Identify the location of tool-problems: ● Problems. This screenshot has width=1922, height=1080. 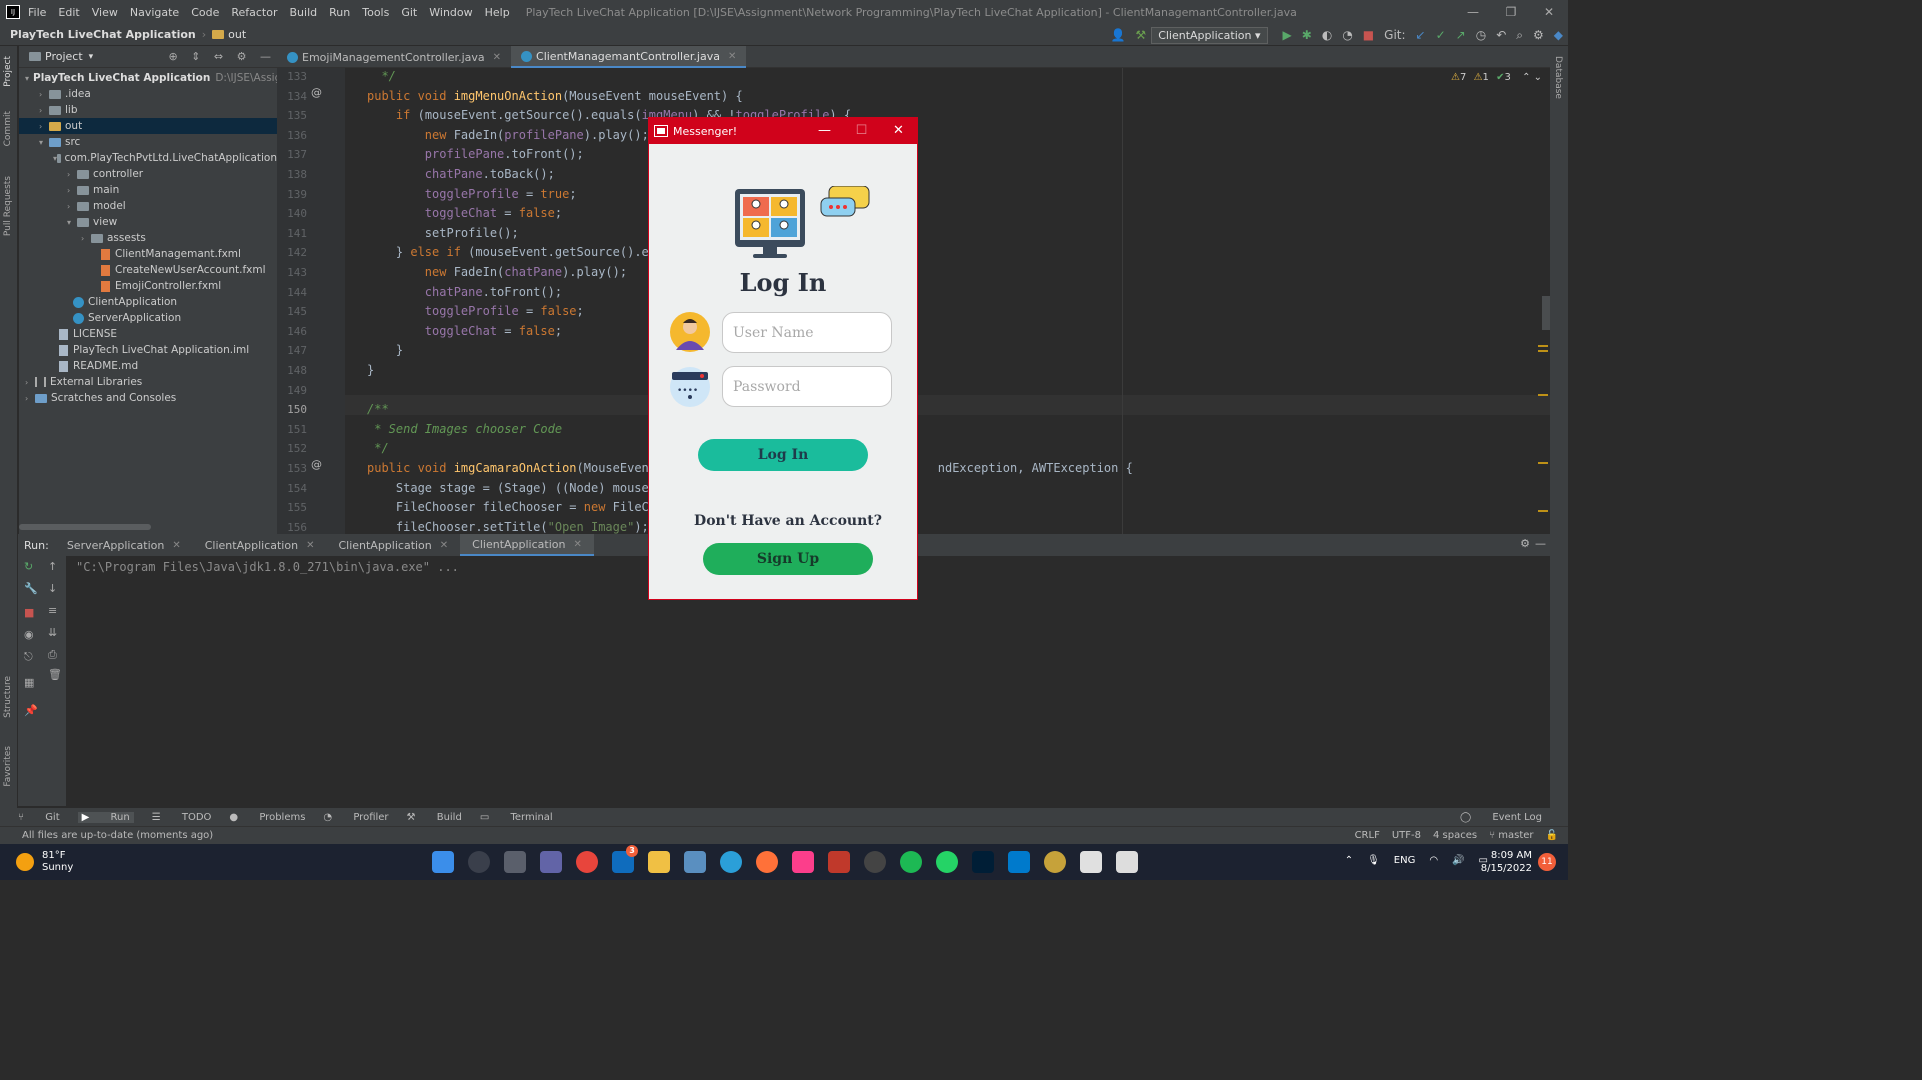
(267, 817).